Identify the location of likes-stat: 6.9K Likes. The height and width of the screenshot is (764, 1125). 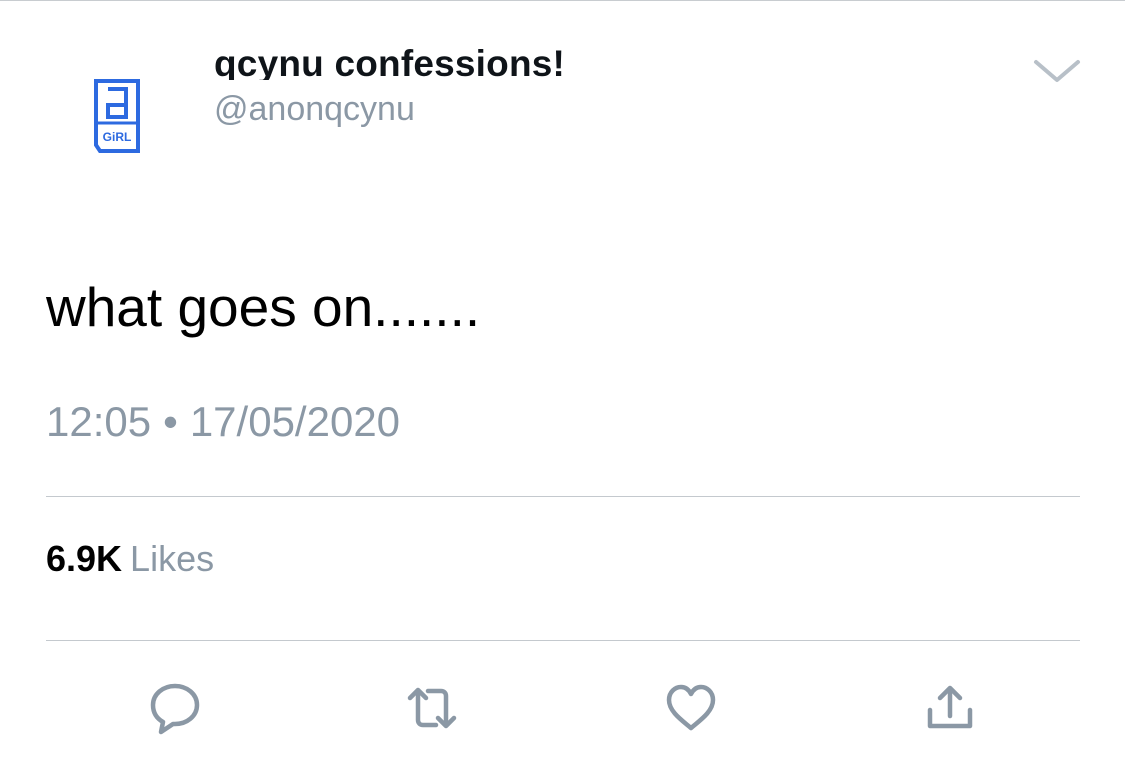
(130, 559).